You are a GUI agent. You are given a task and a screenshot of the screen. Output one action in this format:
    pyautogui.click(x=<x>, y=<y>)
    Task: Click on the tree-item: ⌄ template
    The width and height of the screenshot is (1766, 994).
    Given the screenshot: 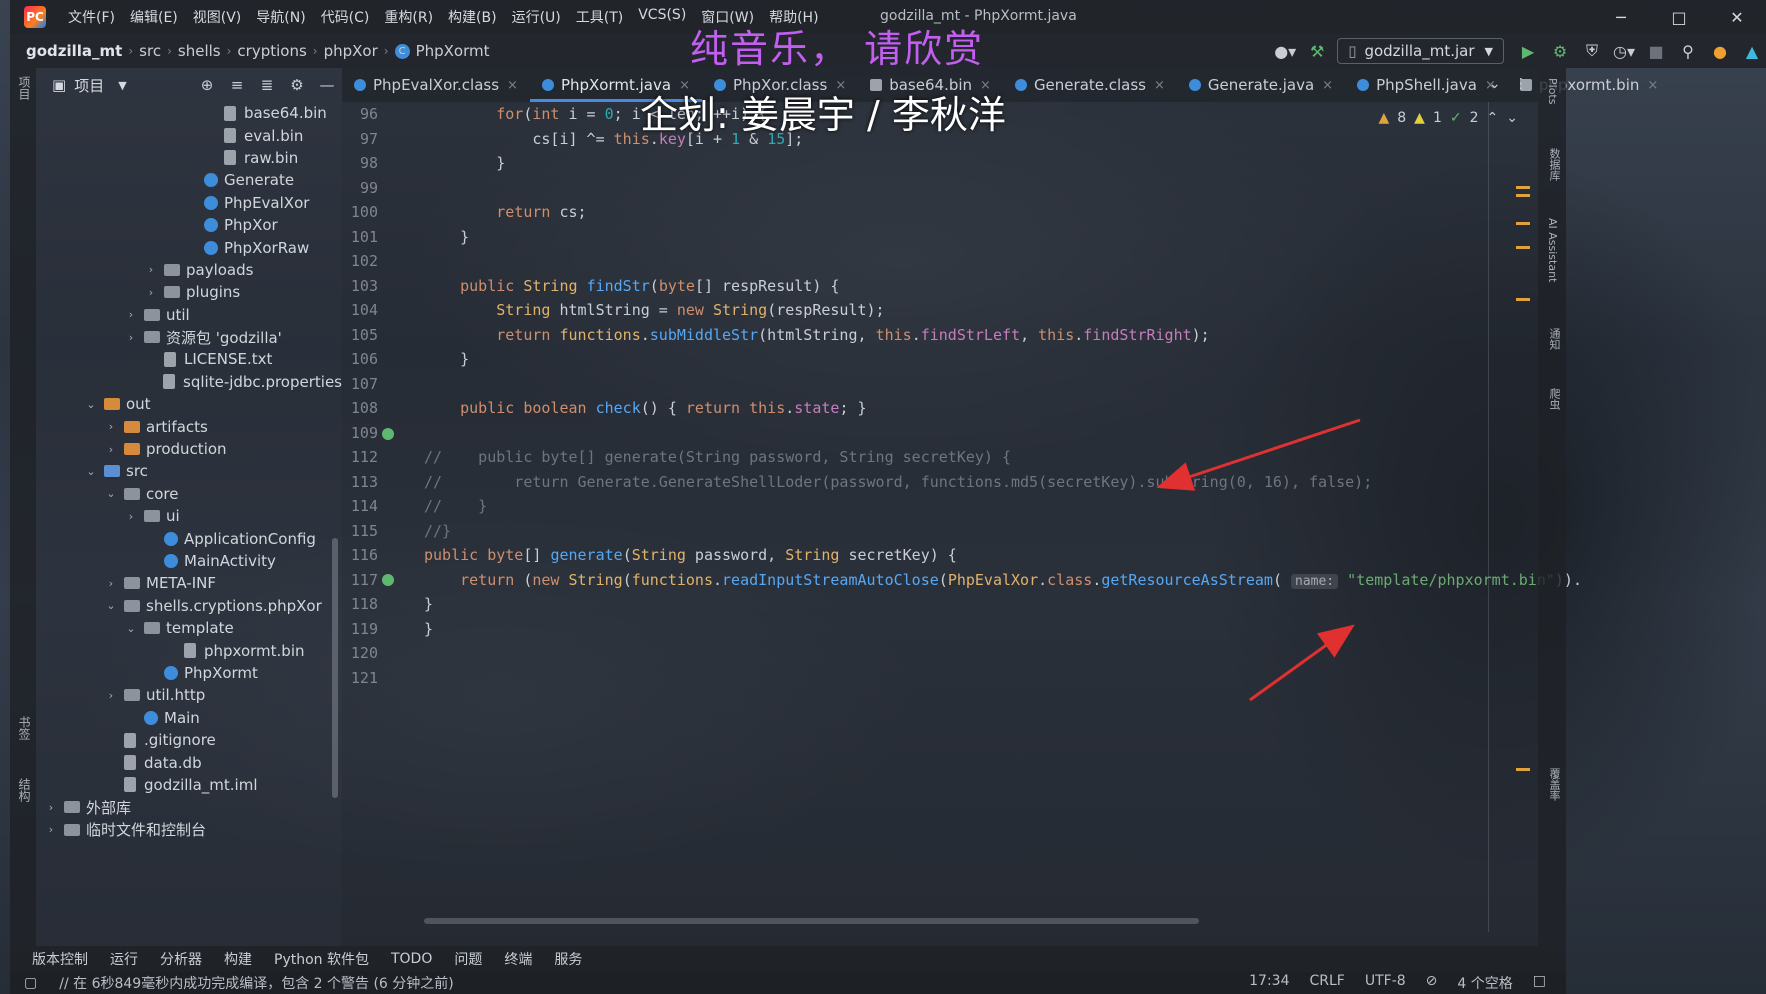 What is the action you would take?
    pyautogui.click(x=189, y=628)
    